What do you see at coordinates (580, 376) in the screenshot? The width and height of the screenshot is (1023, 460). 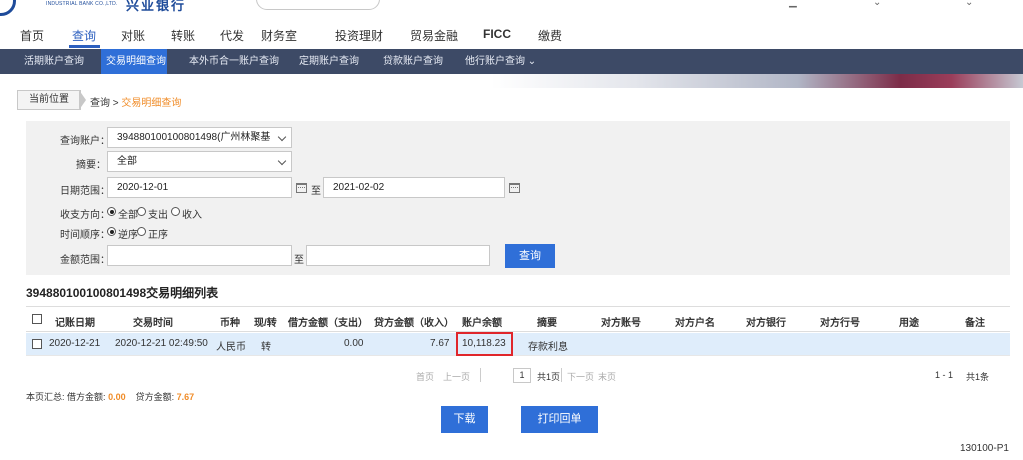 I see `pager-next: 下一页` at bounding box center [580, 376].